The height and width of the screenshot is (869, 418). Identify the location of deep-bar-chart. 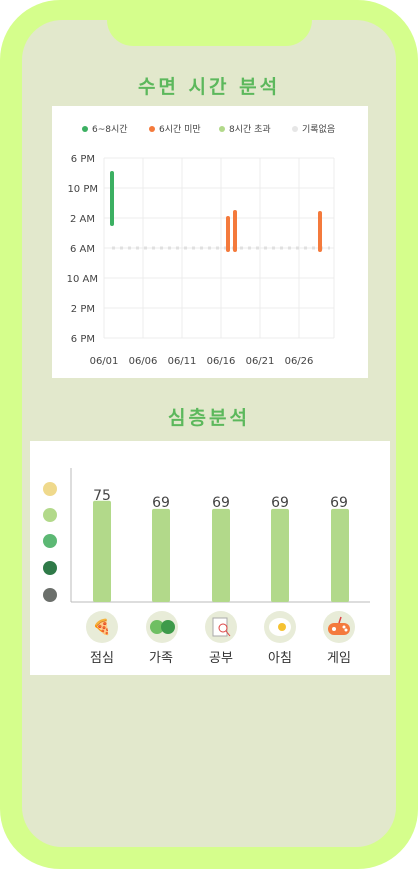
(220, 535).